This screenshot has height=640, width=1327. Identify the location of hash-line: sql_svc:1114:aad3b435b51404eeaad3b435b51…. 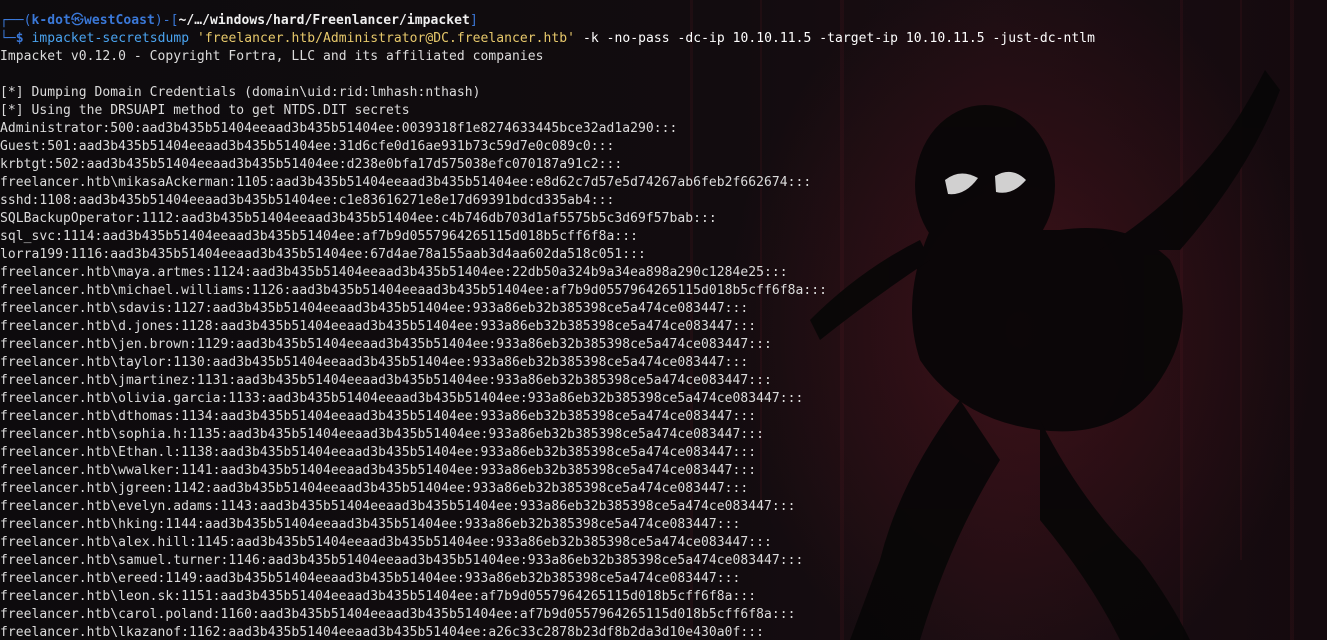
(319, 236).